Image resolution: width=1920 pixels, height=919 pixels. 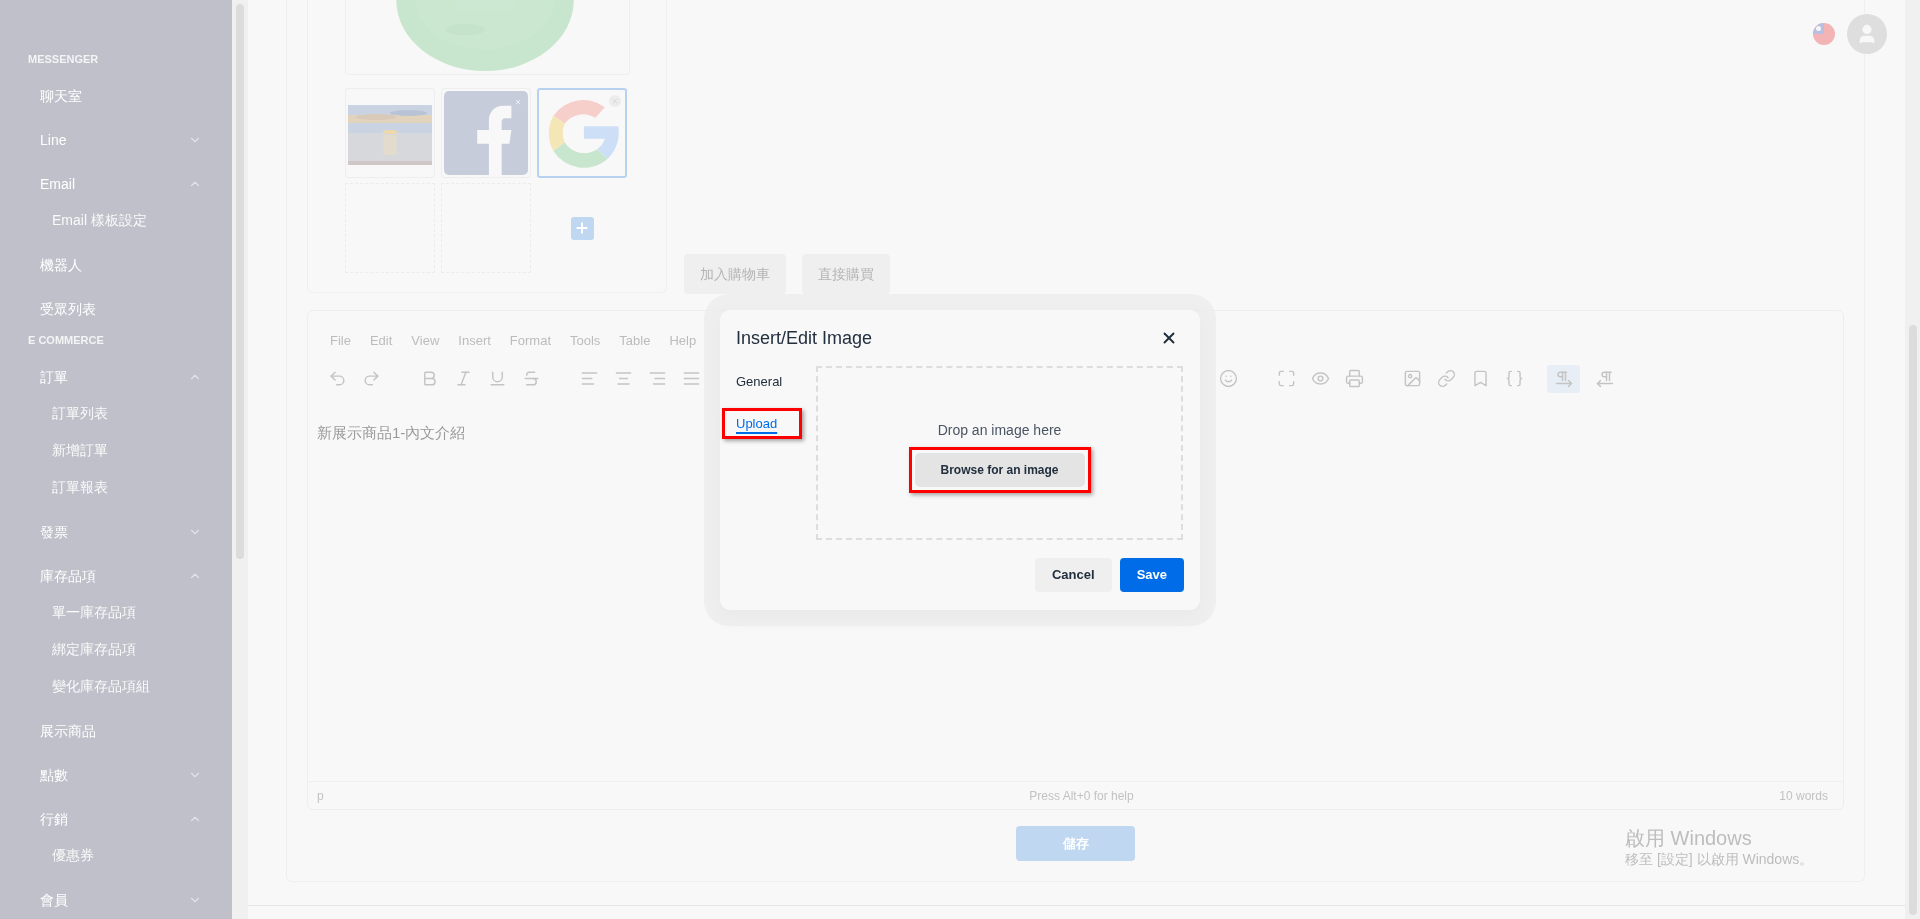 I want to click on menu-item: Table, so click(x=635, y=340).